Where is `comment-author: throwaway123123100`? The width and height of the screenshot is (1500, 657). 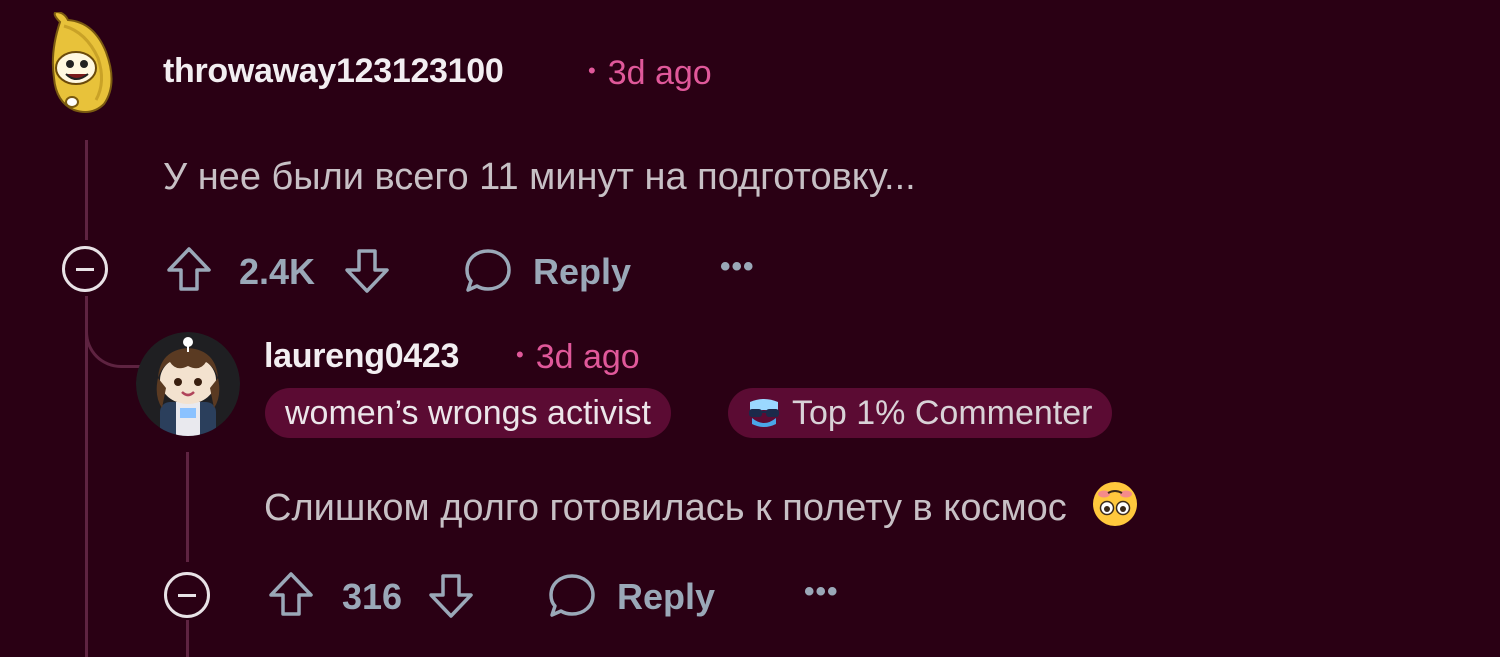 comment-author: throwaway123123100 is located at coordinates (333, 71).